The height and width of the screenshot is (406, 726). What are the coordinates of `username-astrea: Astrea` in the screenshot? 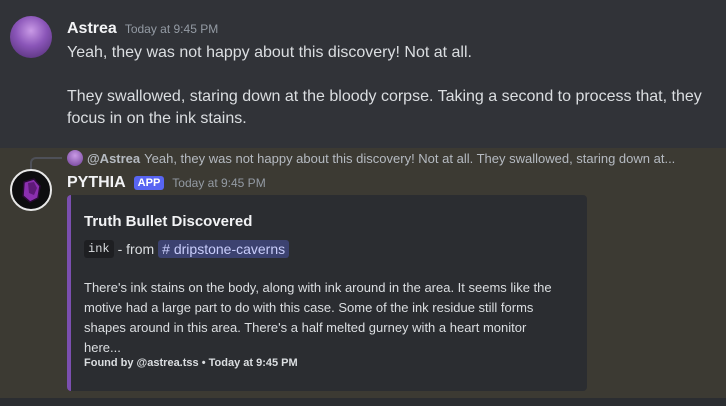 It's located at (92, 29).